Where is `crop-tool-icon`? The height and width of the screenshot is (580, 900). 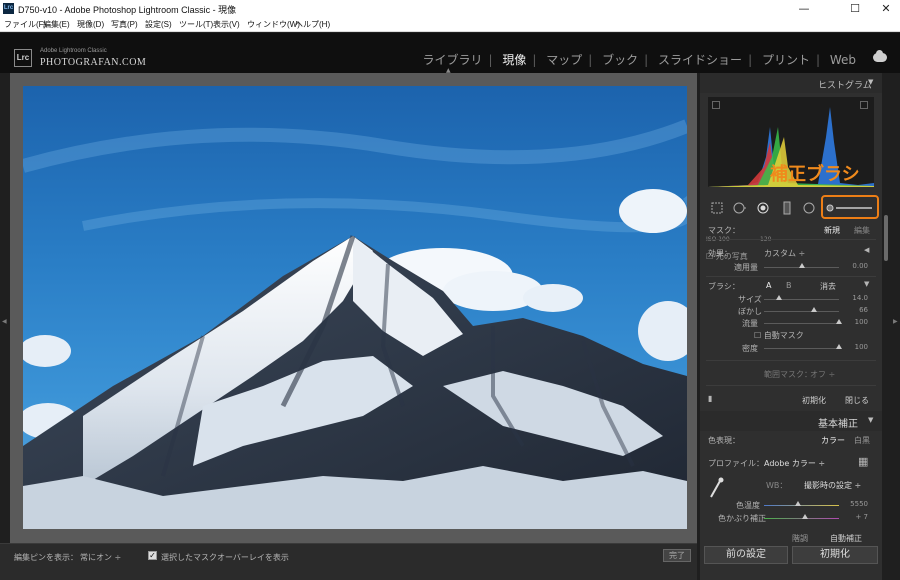
crop-tool-icon is located at coordinates (717, 208).